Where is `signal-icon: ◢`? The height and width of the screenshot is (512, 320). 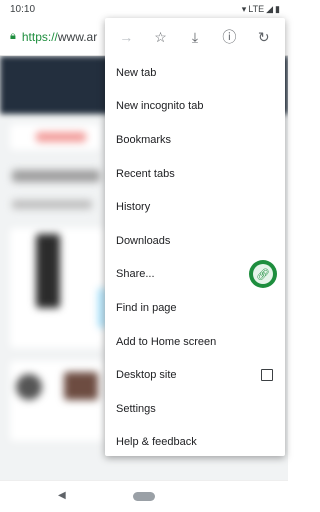 signal-icon: ◢ is located at coordinates (270, 8).